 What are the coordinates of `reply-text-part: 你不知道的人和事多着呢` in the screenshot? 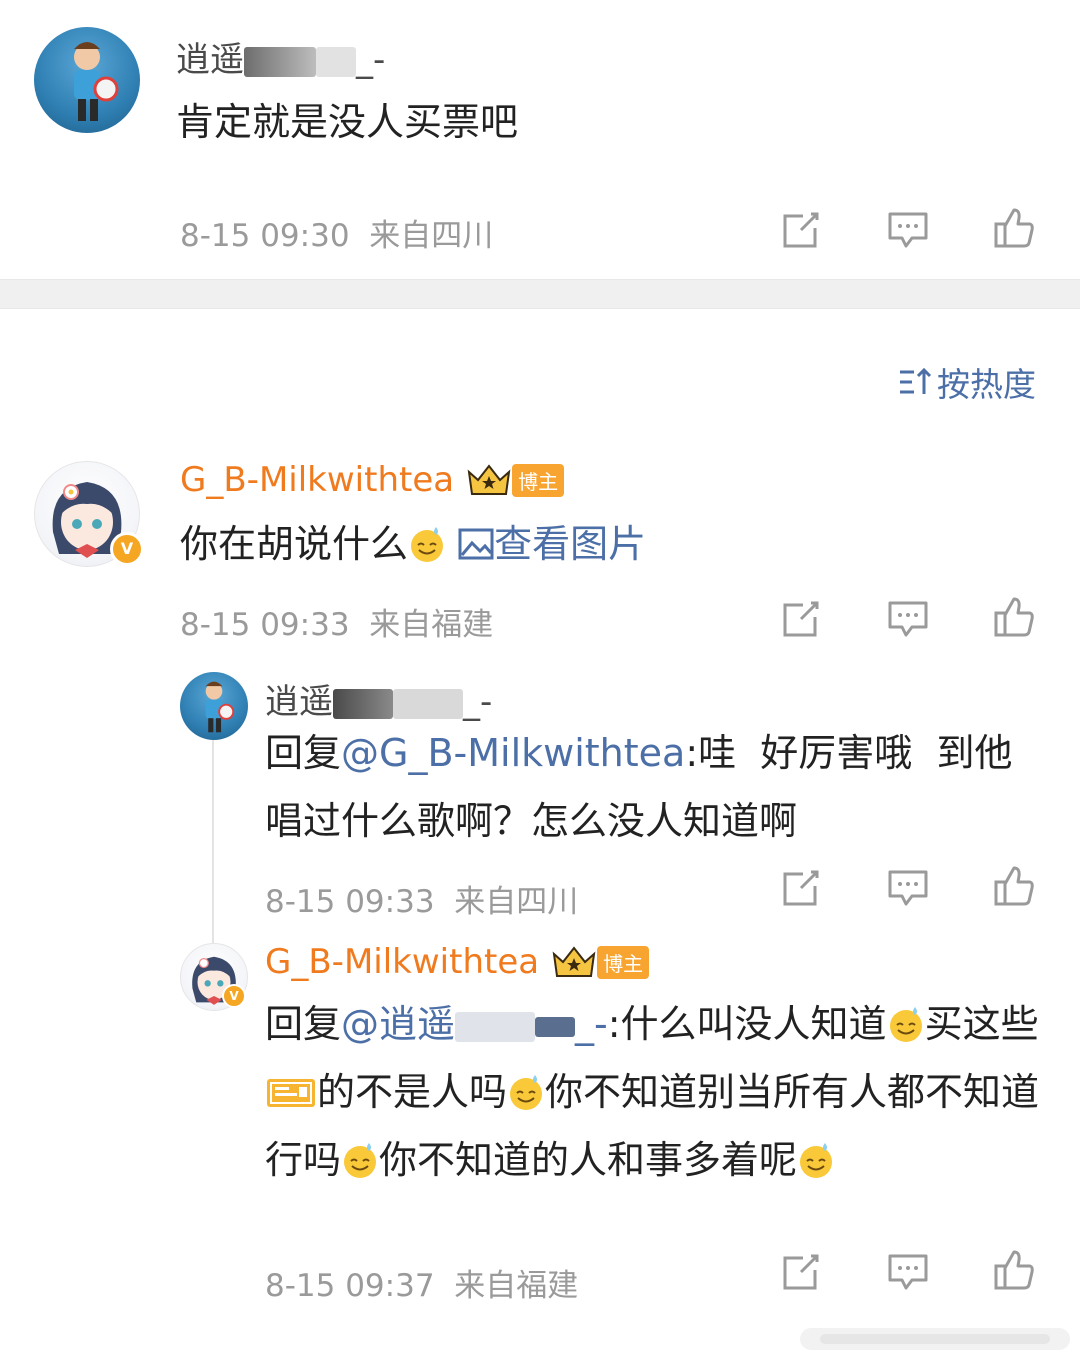 It's located at (588, 1160).